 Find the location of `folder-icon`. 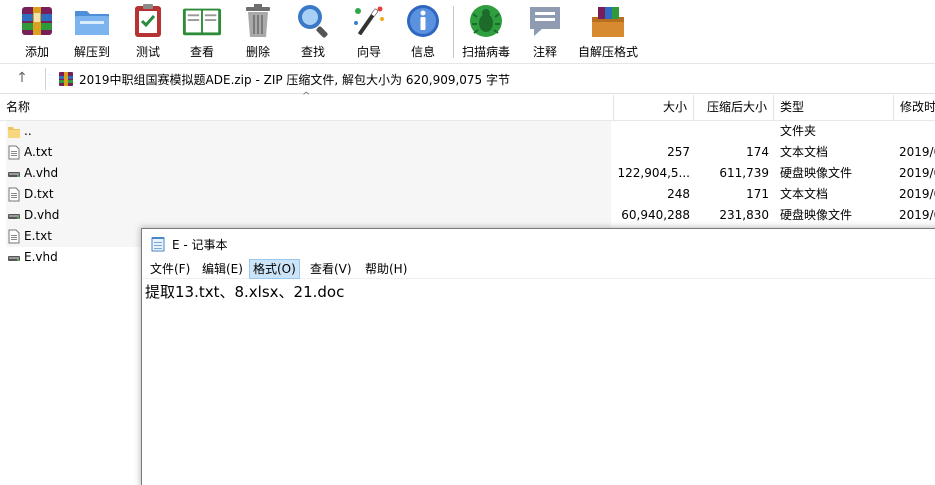

folder-icon is located at coordinates (14, 131).